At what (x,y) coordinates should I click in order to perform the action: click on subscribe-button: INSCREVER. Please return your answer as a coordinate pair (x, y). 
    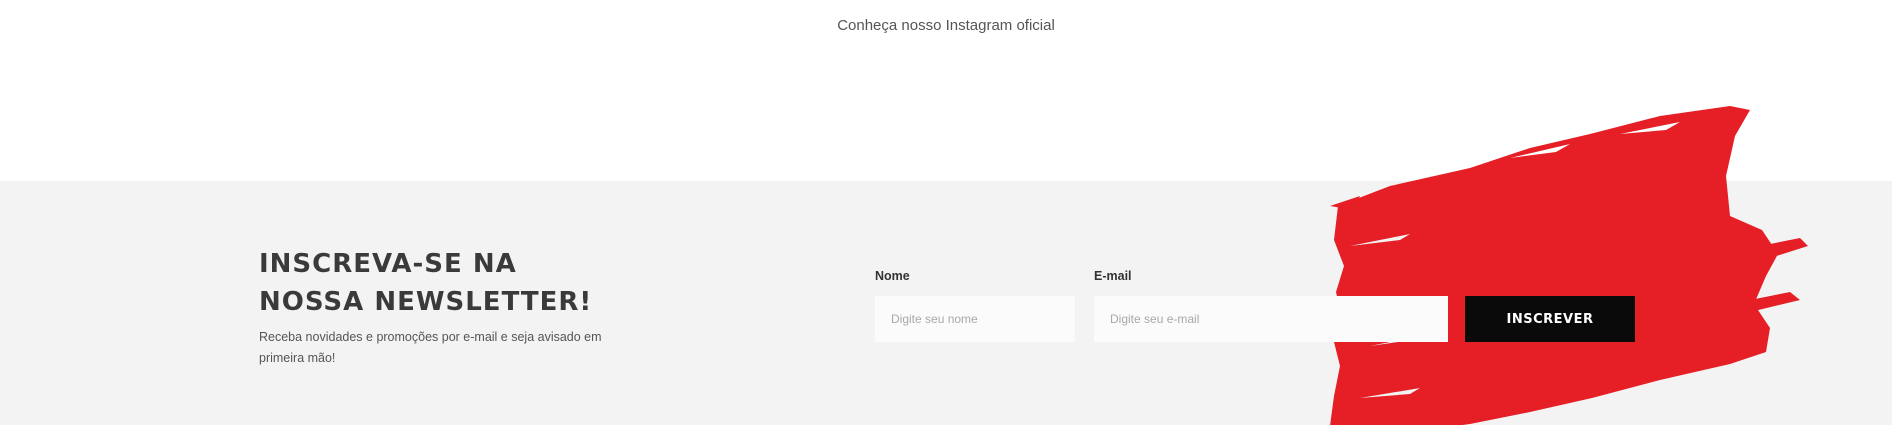
    Looking at the image, I should click on (1550, 319).